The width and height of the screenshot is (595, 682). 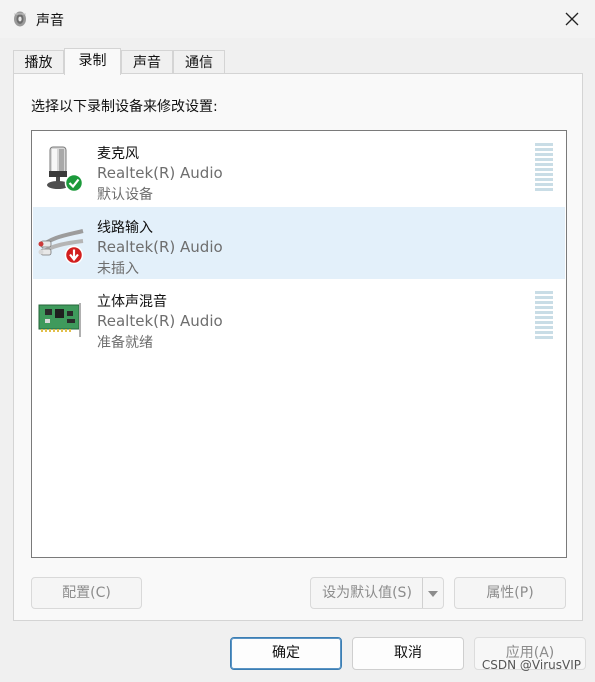 I want to click on device-item-stereo-mix: 立体声混音 Realtek(R) Audio 准备就绪, so click(x=299, y=317).